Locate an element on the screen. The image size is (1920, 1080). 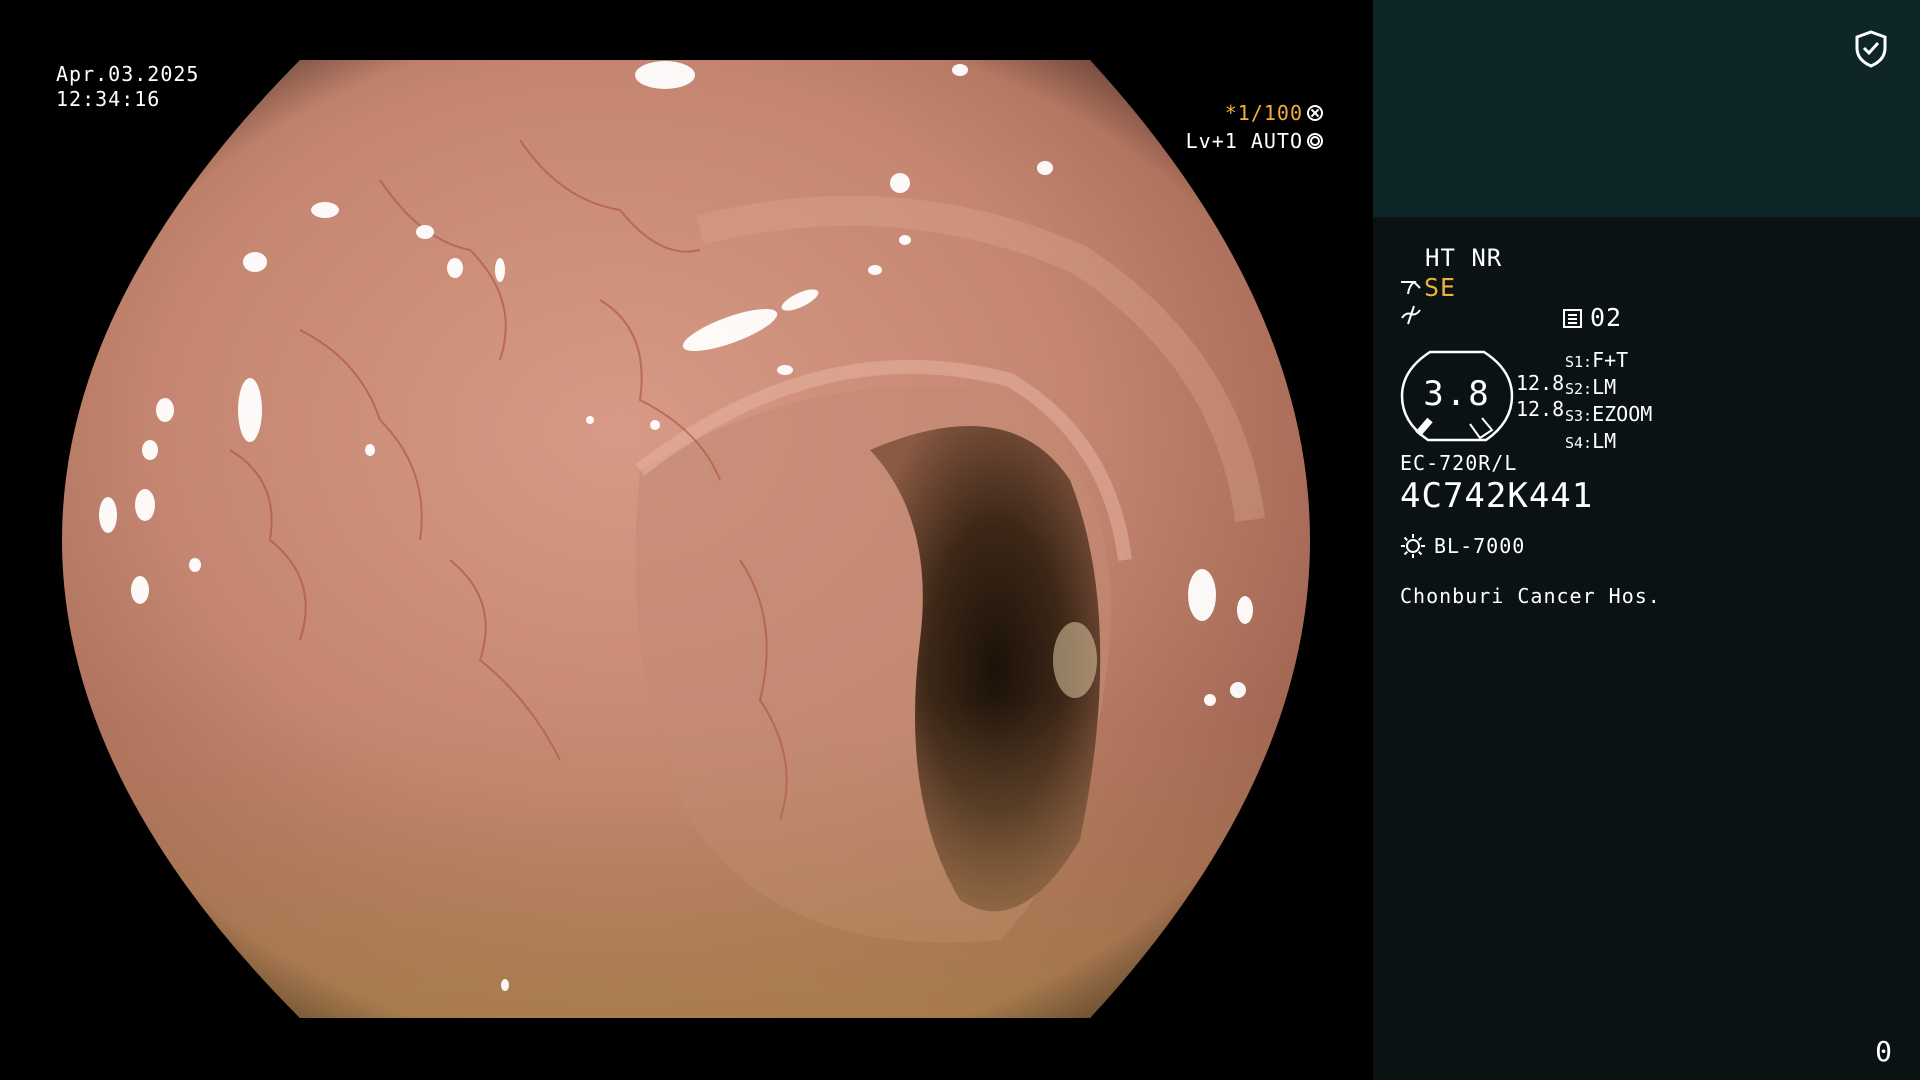
panel-header is located at coordinates (1646, 108).